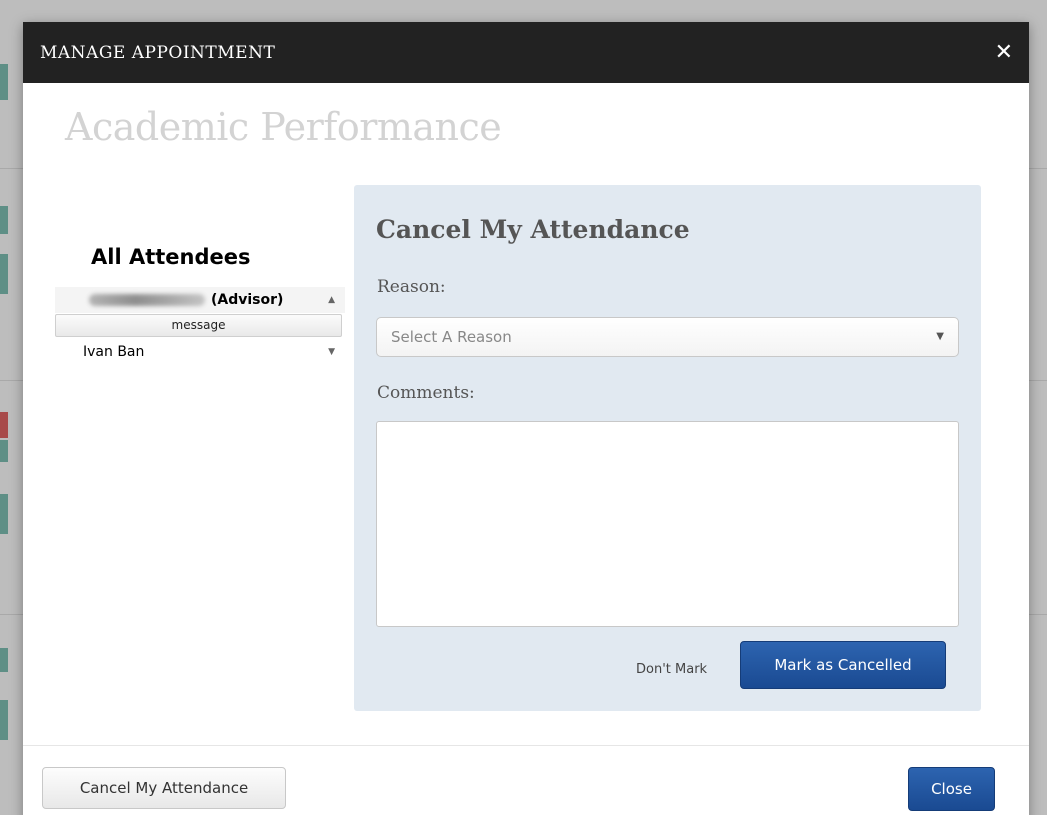 This screenshot has height=815, width=1047. What do you see at coordinates (247, 300) in the screenshot?
I see `attendee-role: (Advisor)` at bounding box center [247, 300].